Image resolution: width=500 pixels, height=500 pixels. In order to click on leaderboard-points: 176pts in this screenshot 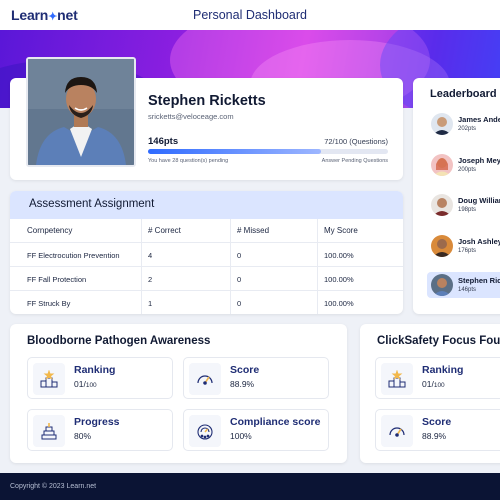, I will do `click(467, 251)`.